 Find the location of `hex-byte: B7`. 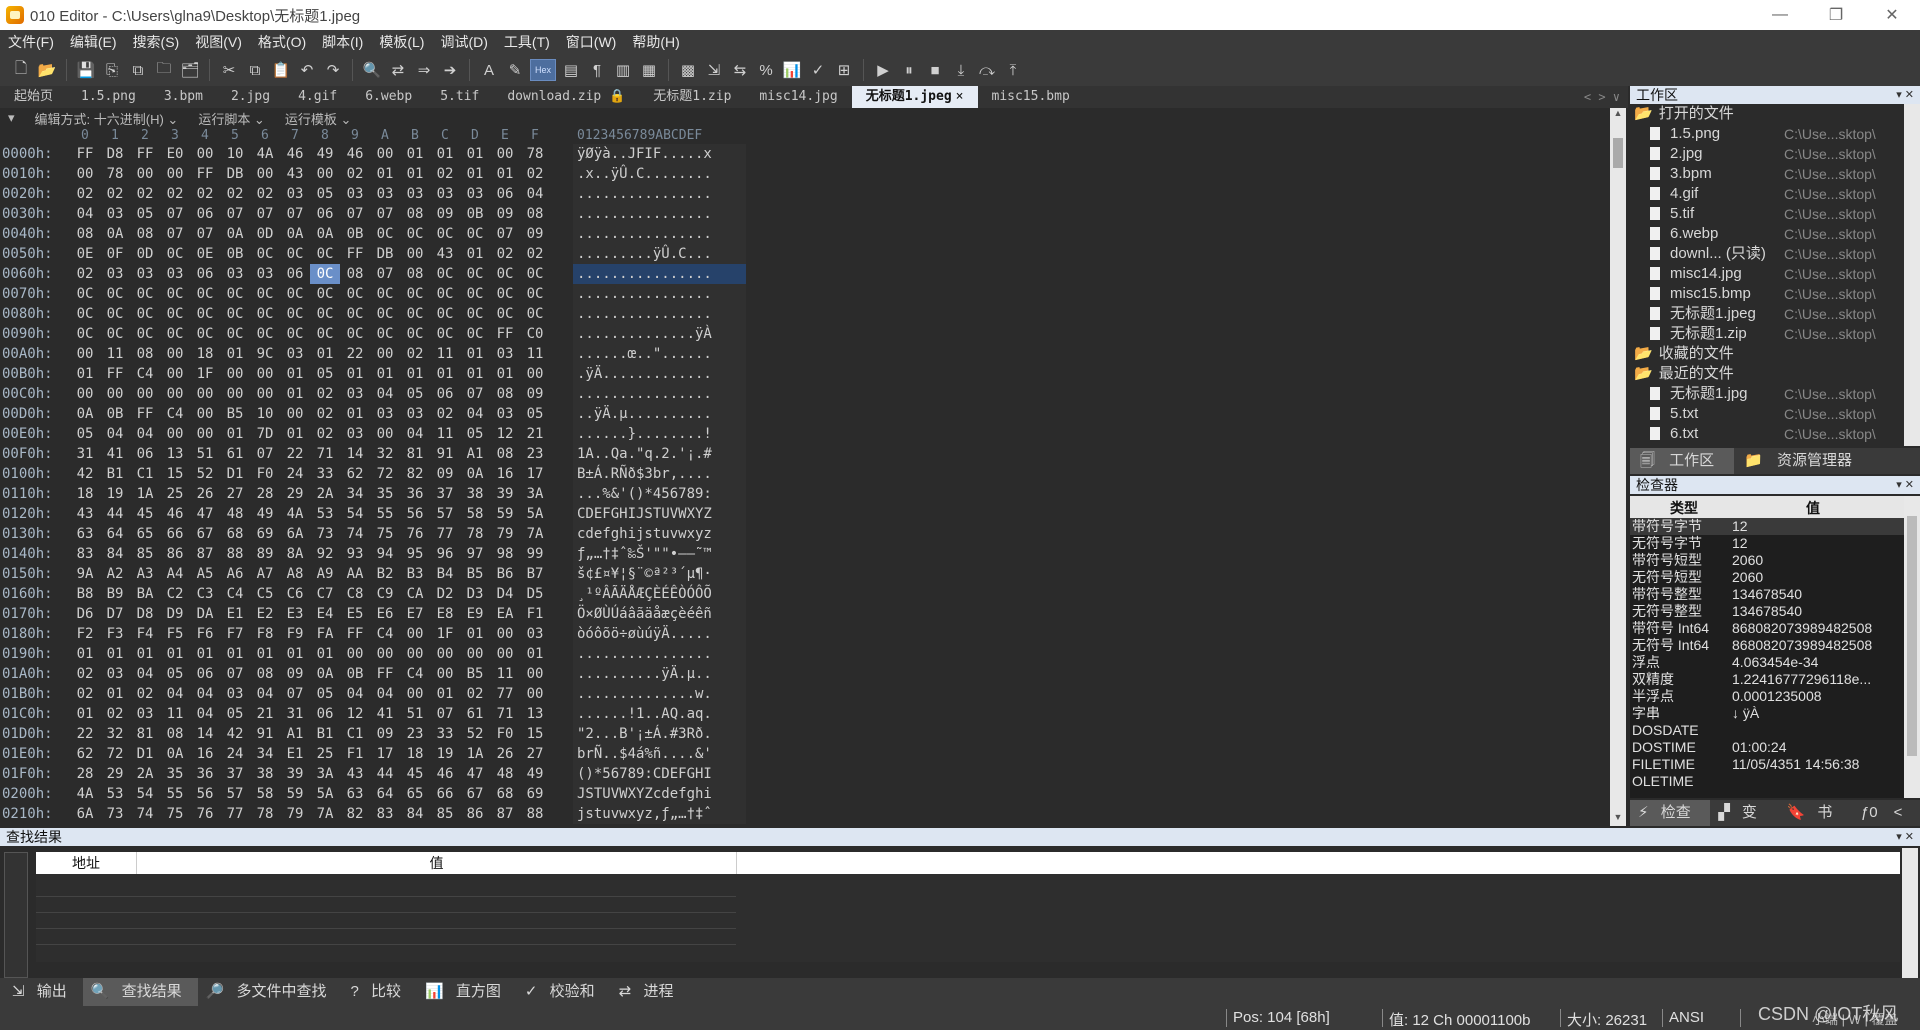

hex-byte: B7 is located at coordinates (535, 574).